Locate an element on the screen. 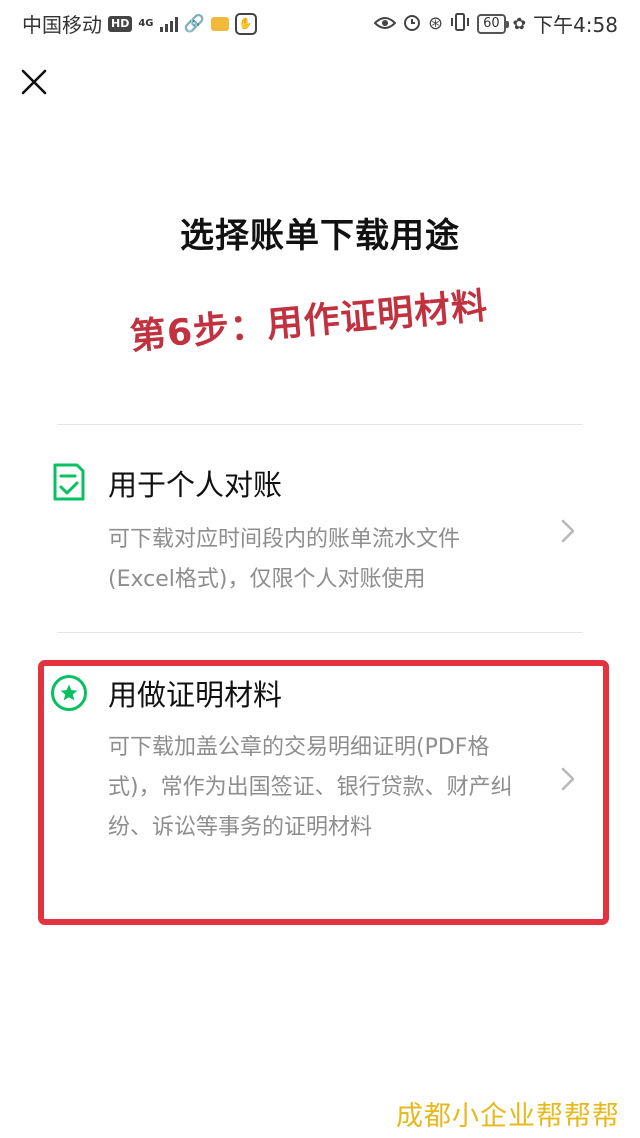  status-left: 中国移动 HD 4G 🔗 ✋ is located at coordinates (139, 23).